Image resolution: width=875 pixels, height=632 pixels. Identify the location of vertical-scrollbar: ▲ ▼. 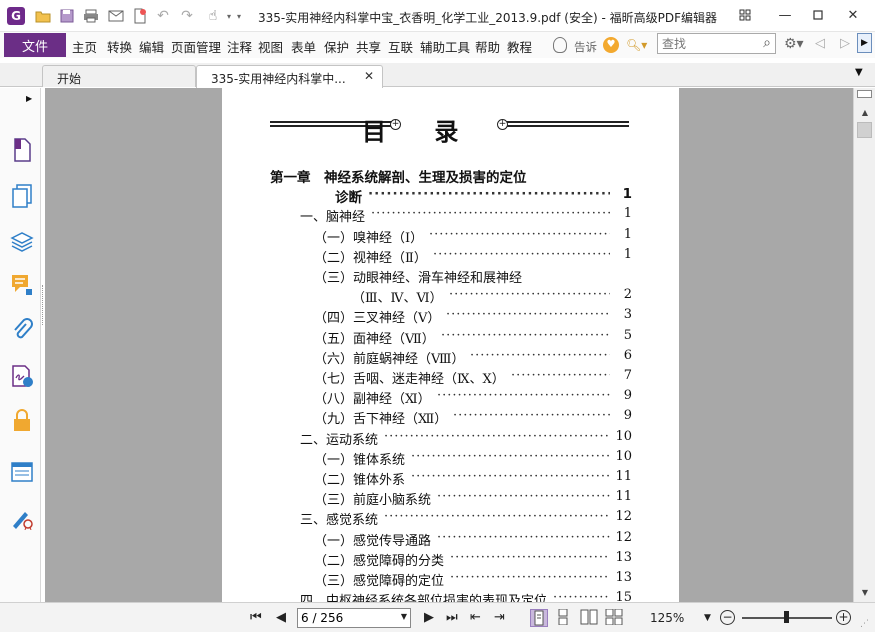
(864, 345).